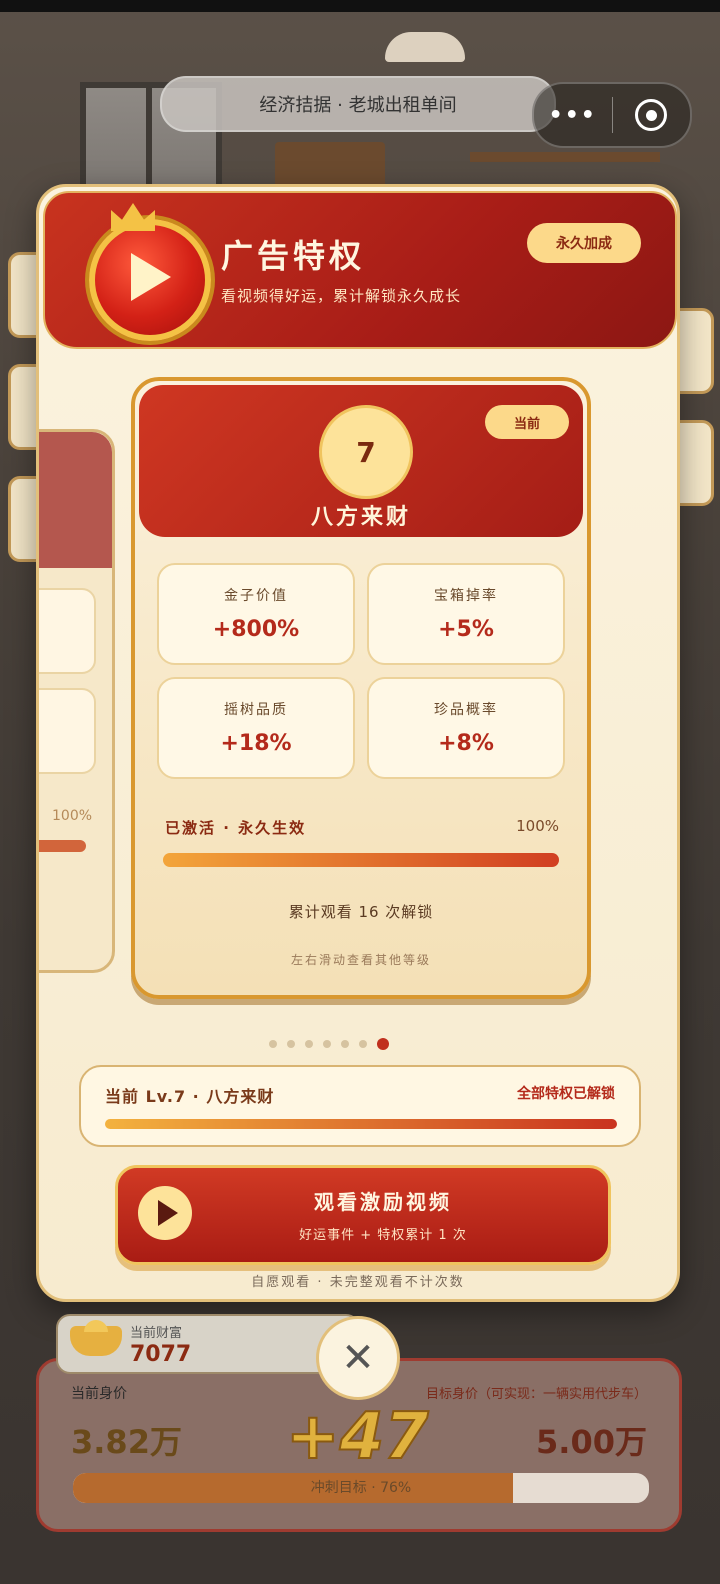  What do you see at coordinates (361, 860) in the screenshot?
I see `activation-progress-bar` at bounding box center [361, 860].